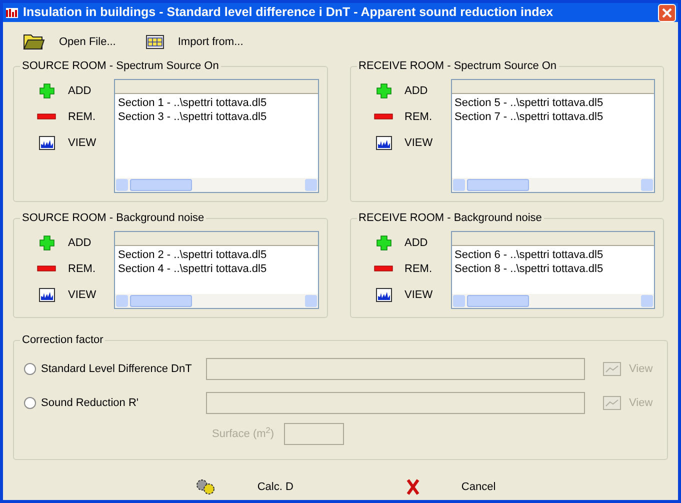  What do you see at coordinates (216, 136) in the screenshot?
I see `file-list: Section 1 - ..\spettri tottava.dl5 Section 3 - ..\spettri tottava.dl5` at bounding box center [216, 136].